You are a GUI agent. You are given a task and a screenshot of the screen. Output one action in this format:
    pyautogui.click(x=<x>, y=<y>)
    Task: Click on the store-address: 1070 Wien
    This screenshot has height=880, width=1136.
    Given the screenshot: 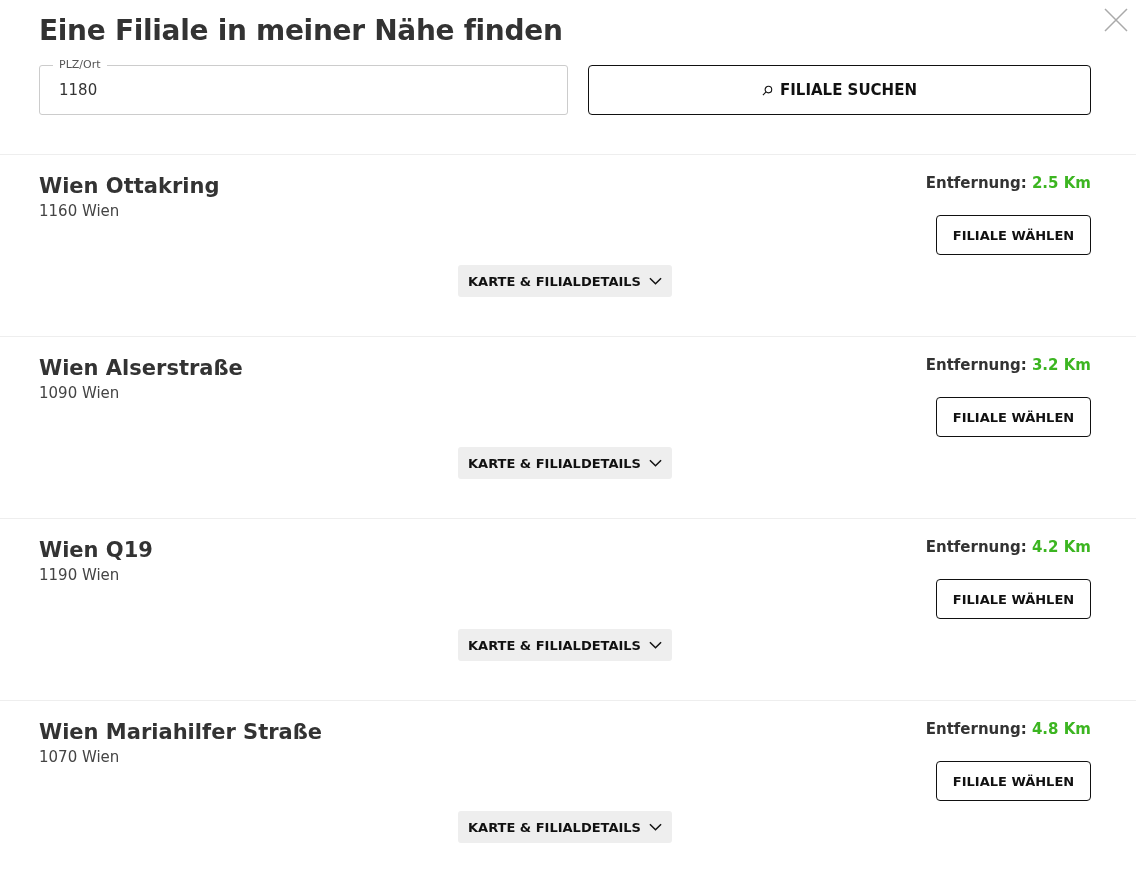 What is the action you would take?
    pyautogui.click(x=80, y=757)
    